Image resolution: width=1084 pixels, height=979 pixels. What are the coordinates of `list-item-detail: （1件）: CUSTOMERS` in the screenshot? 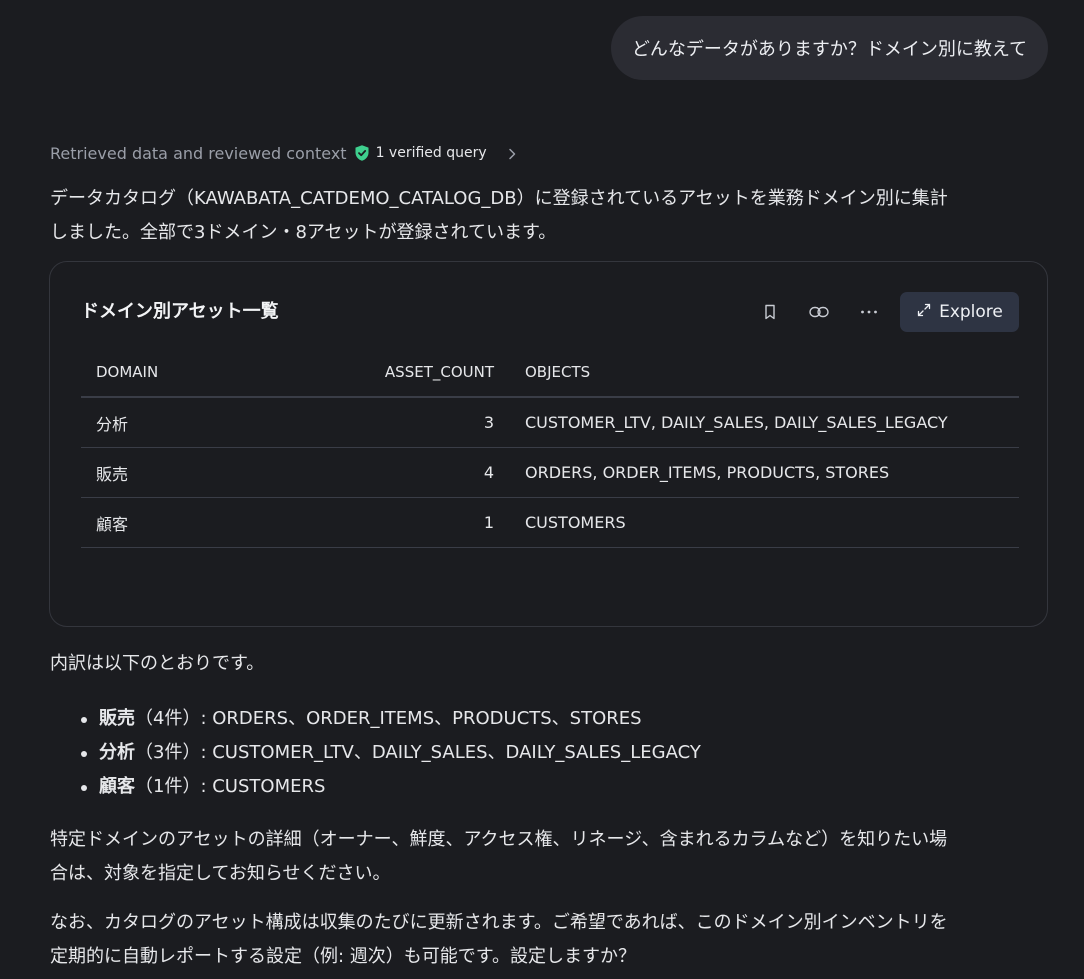 It's located at (230, 786).